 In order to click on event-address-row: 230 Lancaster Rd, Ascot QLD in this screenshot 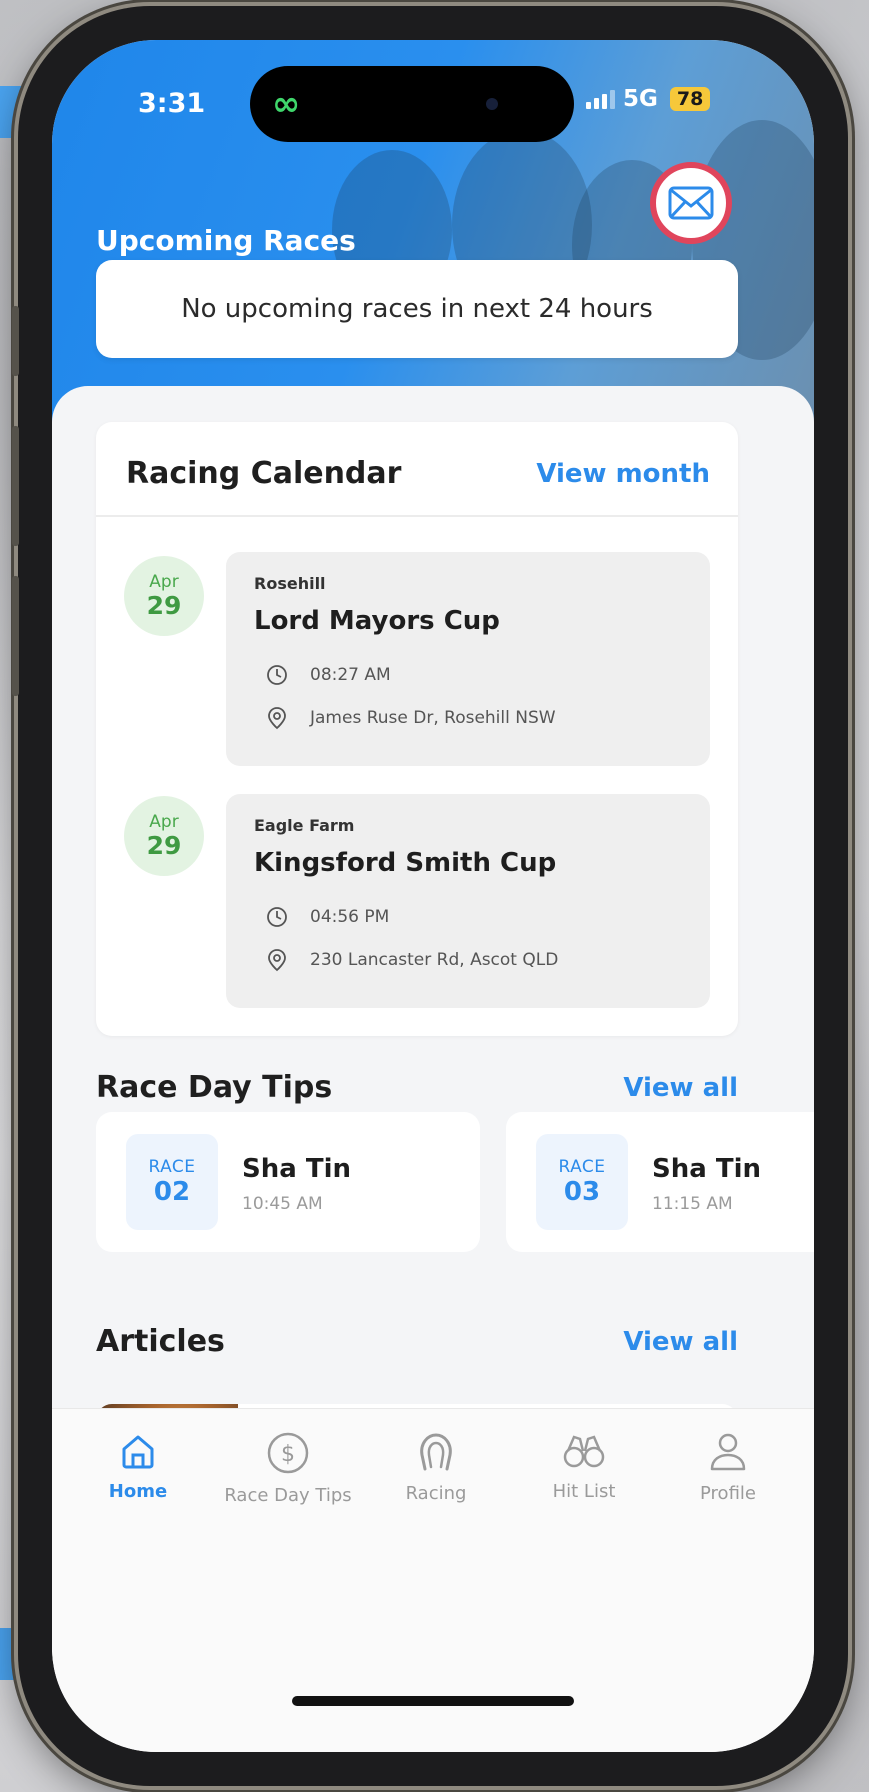, I will do `click(412, 960)`.